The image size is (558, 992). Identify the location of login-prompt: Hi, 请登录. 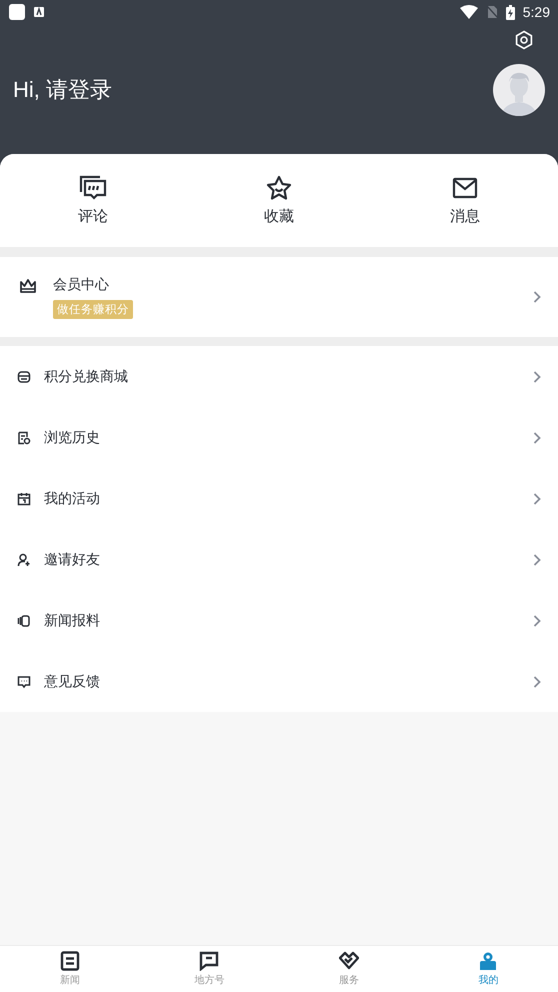
(62, 90).